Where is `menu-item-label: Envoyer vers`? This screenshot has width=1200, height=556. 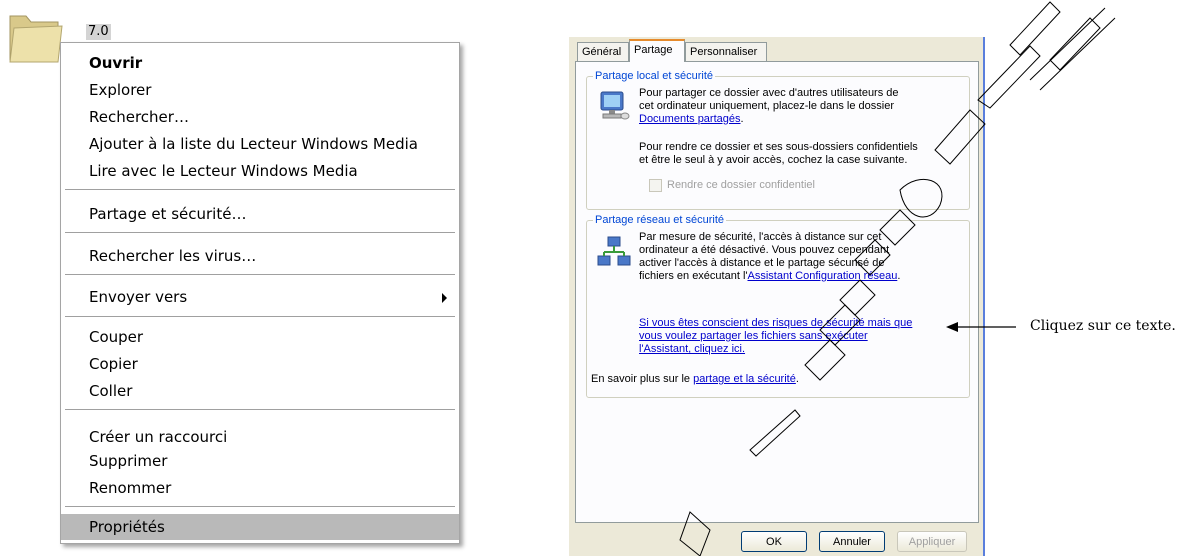 menu-item-label: Envoyer vers is located at coordinates (138, 297).